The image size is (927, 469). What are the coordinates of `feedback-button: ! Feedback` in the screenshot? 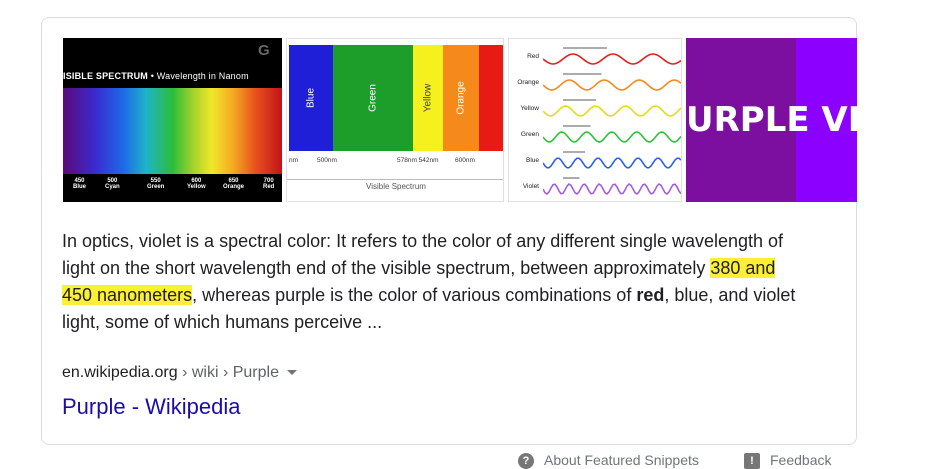 It's located at (787, 460).